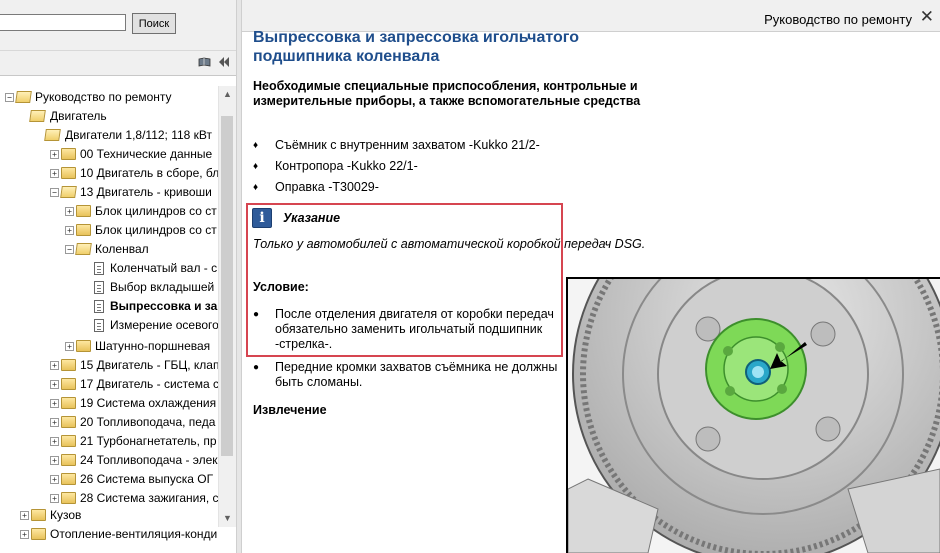  I want to click on note-title: Указание, so click(312, 218).